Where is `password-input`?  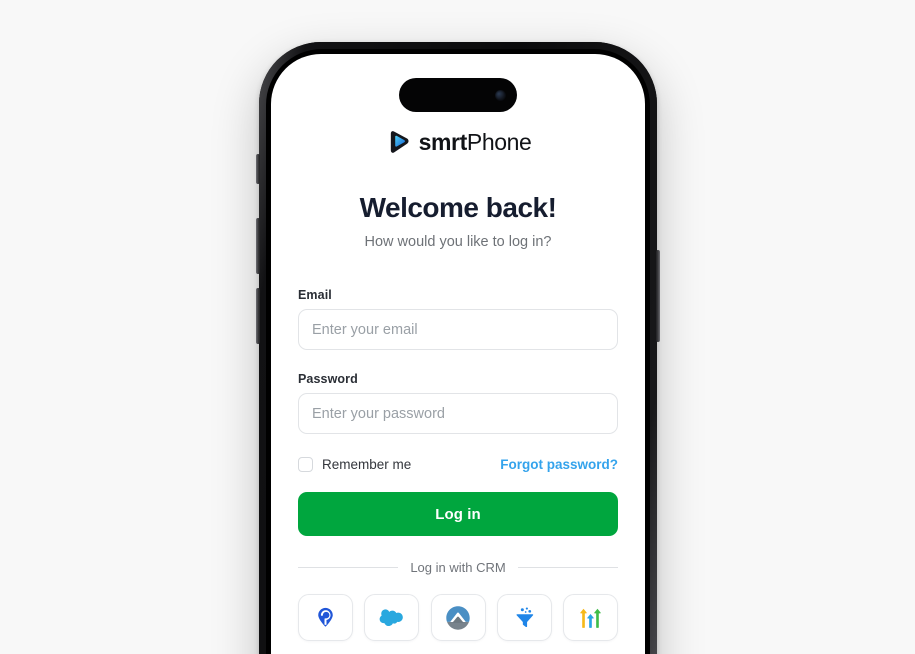 password-input is located at coordinates (458, 413).